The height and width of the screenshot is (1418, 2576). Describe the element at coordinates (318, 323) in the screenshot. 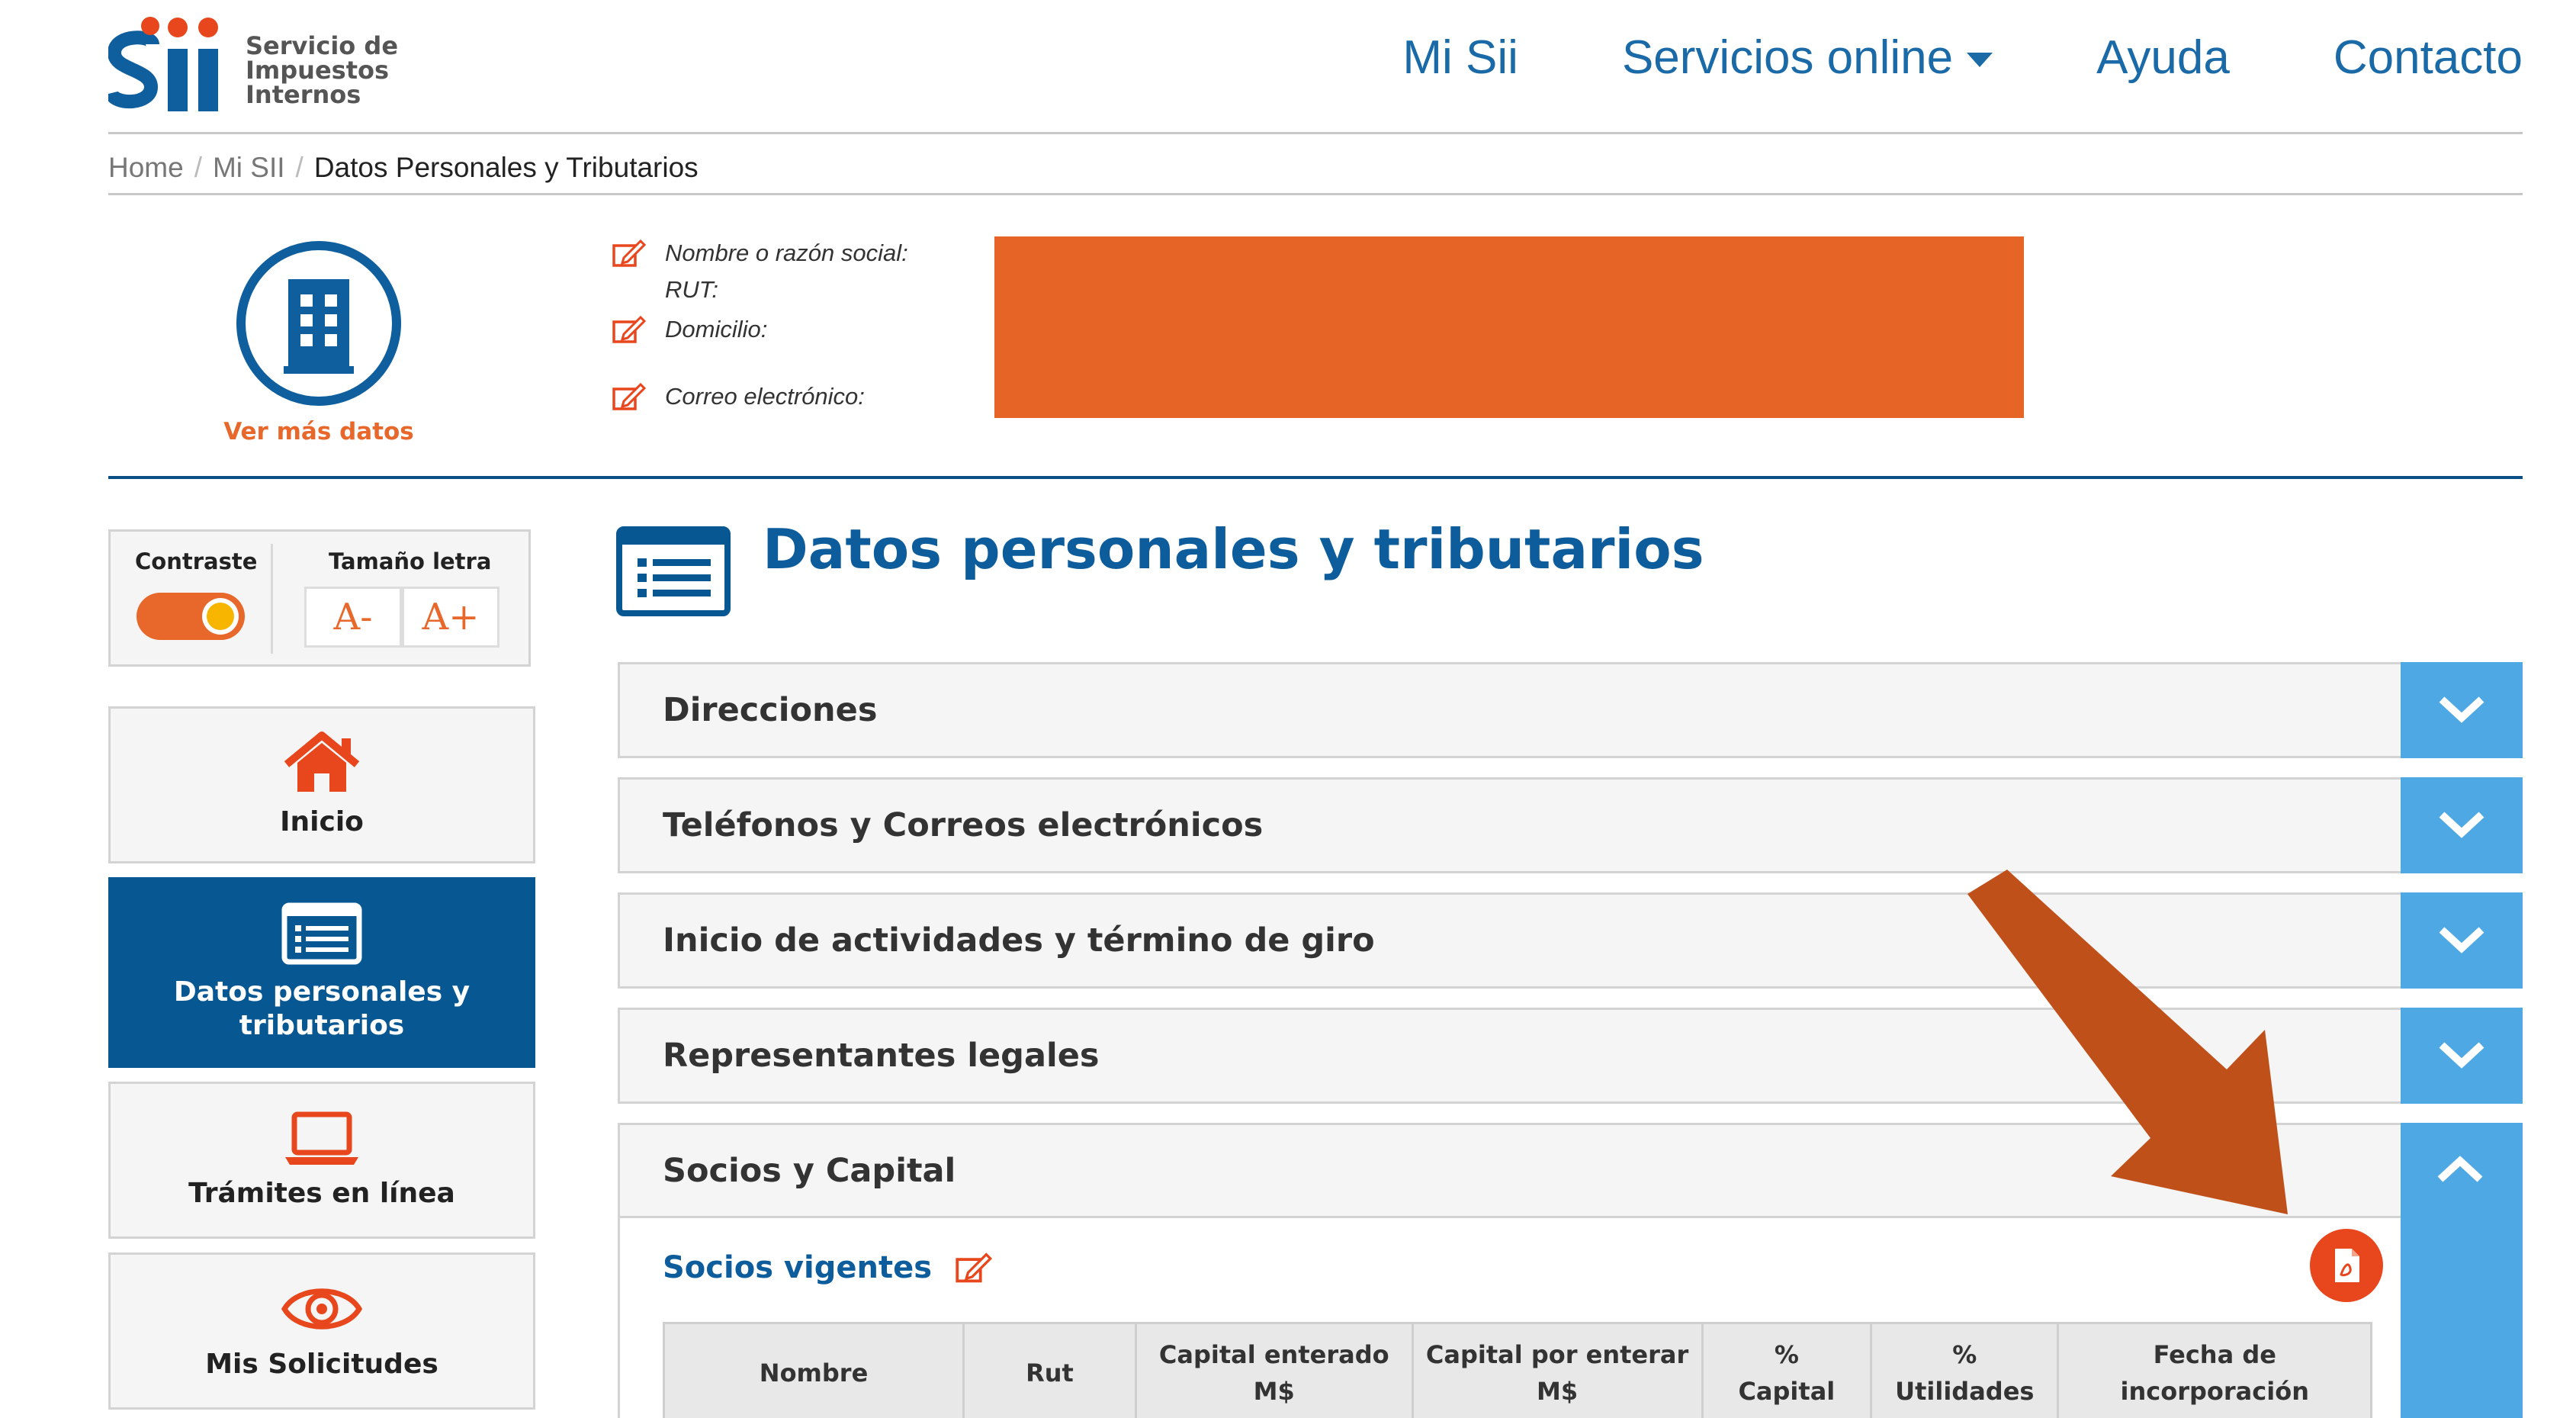

I see `building-icon` at that location.